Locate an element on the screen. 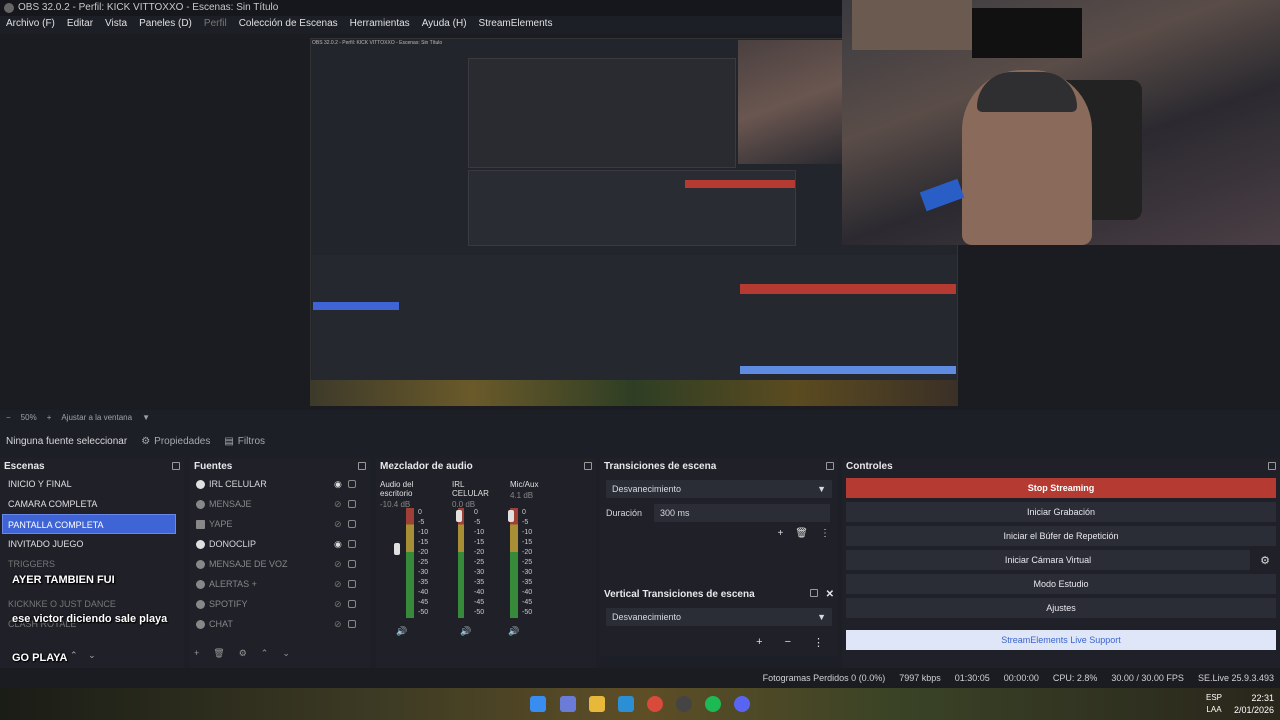 The height and width of the screenshot is (720, 1280). zoom-plus-icon: + is located at coordinates (49, 418).